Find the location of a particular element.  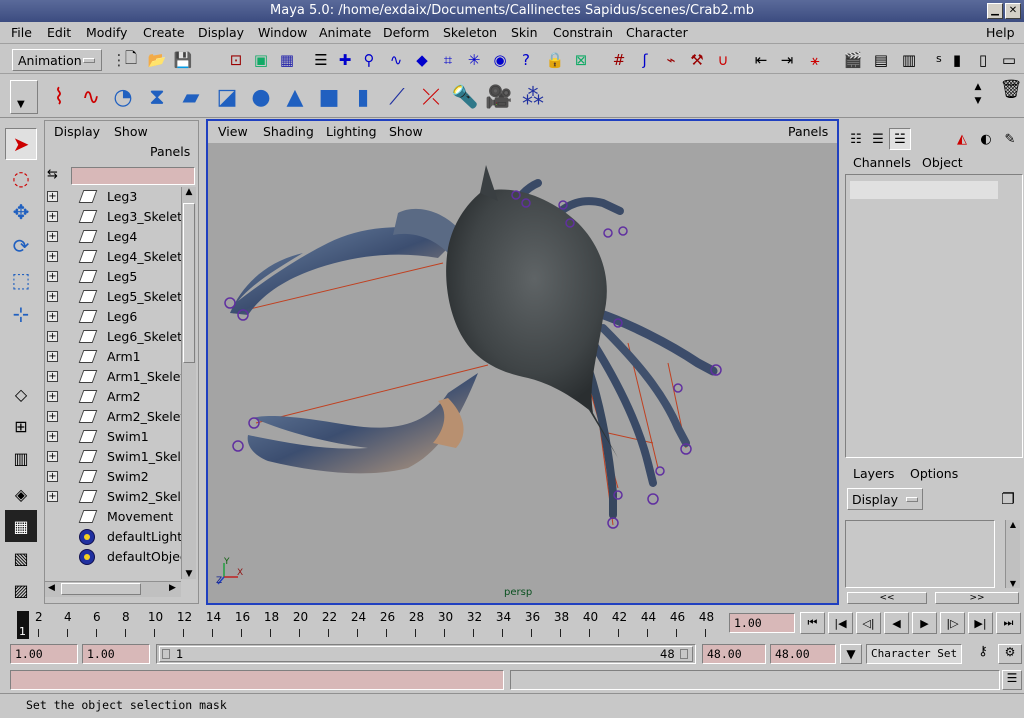

viewport-menu-show: Show is located at coordinates (406, 131).